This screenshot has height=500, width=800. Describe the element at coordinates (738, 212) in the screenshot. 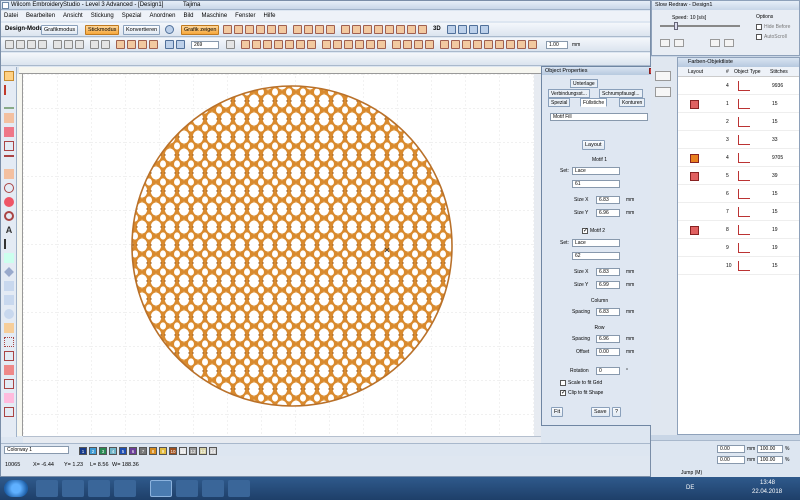

I see `list-item: 7 15` at that location.